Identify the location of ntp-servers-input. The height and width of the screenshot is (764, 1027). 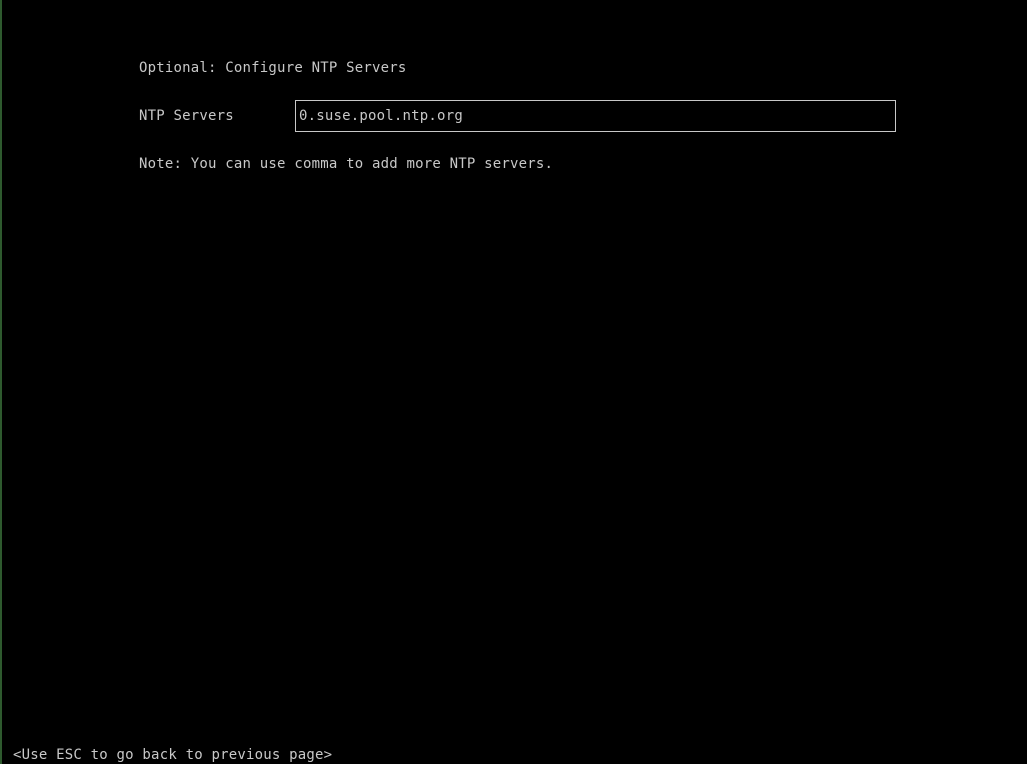
(595, 116).